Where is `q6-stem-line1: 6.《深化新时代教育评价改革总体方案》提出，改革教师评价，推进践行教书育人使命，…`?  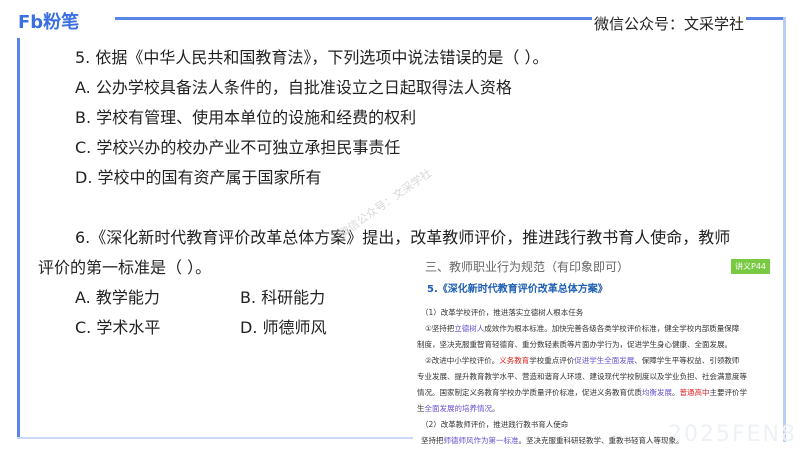
q6-stem-line1: 6.《深化新时代教育评价改革总体方案》提出，改革教师评价，推进践行教书育人使命，… is located at coordinates (403, 237).